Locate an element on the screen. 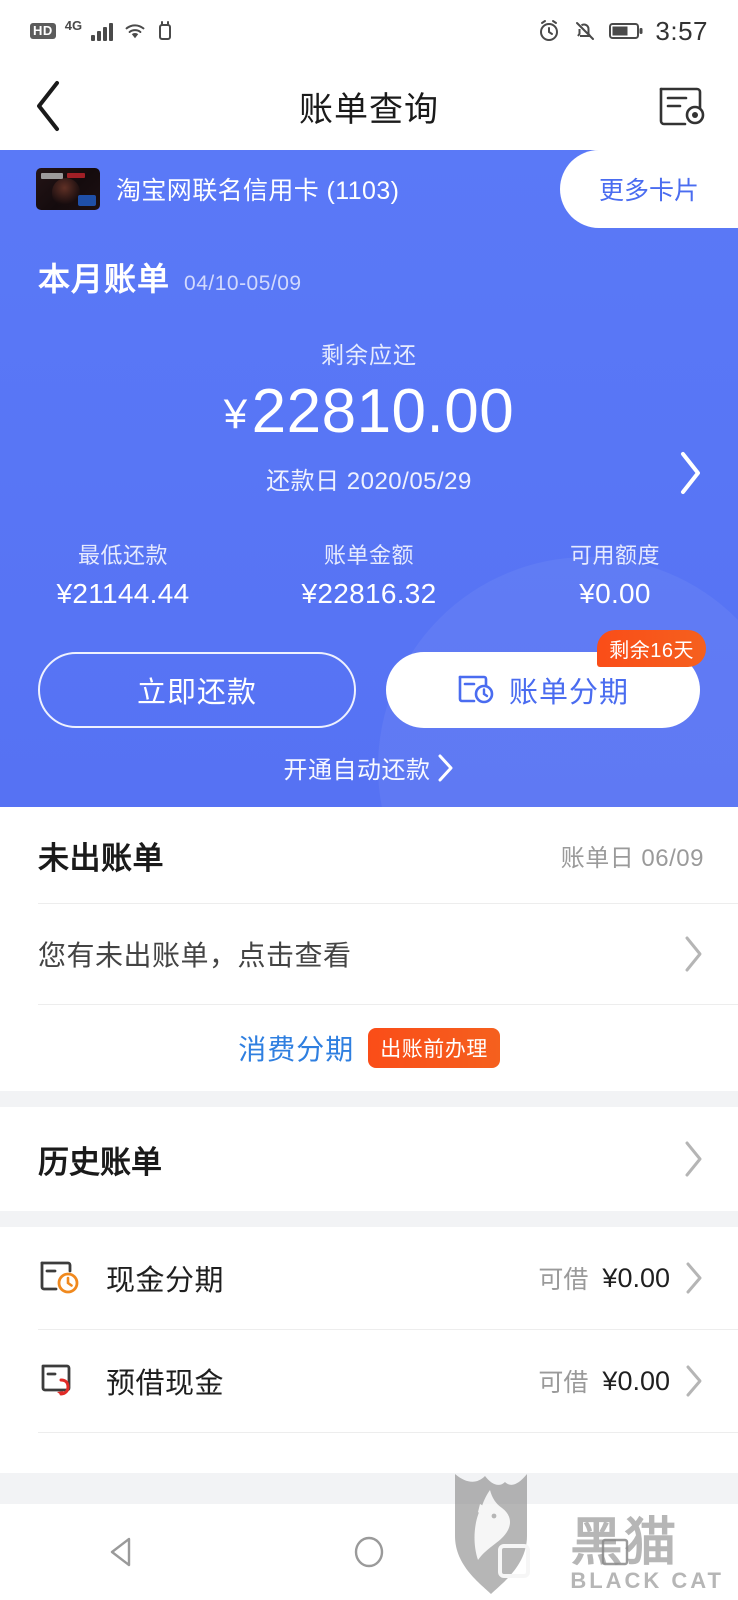 The height and width of the screenshot is (1600, 738). history-bills-row: 历史账单 is located at coordinates (369, 1159).